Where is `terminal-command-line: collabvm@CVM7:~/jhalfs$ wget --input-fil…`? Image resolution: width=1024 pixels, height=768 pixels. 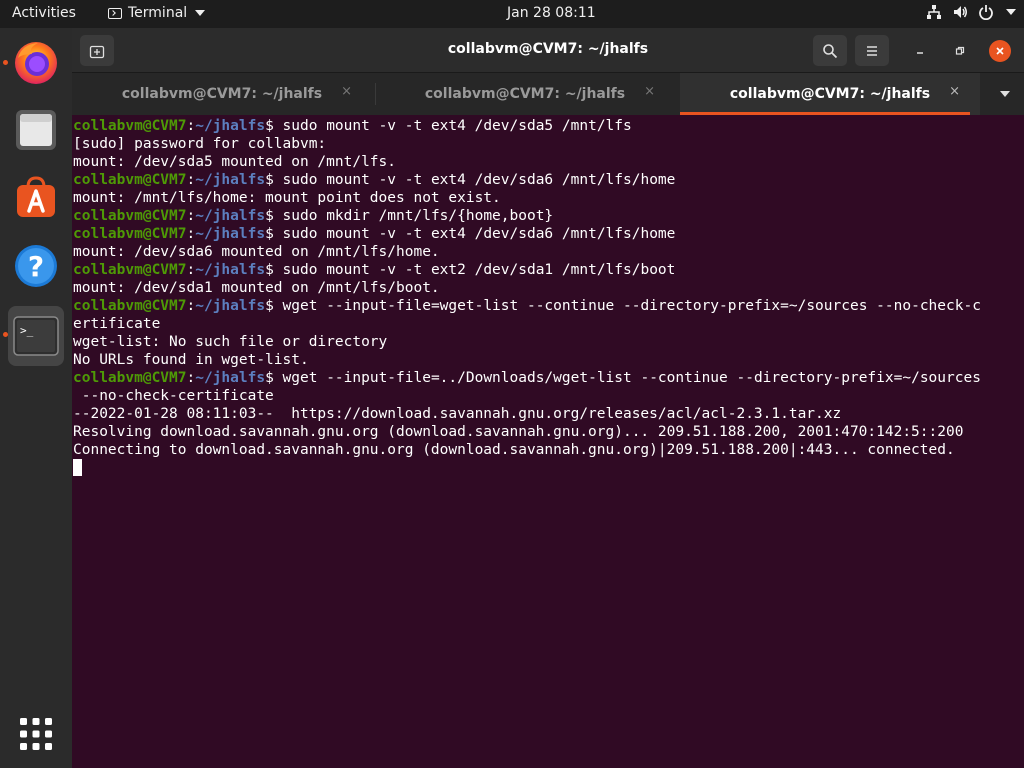 terminal-command-line: collabvm@CVM7:~/jhalfs$ wget --input-fil… is located at coordinates (545, 378).